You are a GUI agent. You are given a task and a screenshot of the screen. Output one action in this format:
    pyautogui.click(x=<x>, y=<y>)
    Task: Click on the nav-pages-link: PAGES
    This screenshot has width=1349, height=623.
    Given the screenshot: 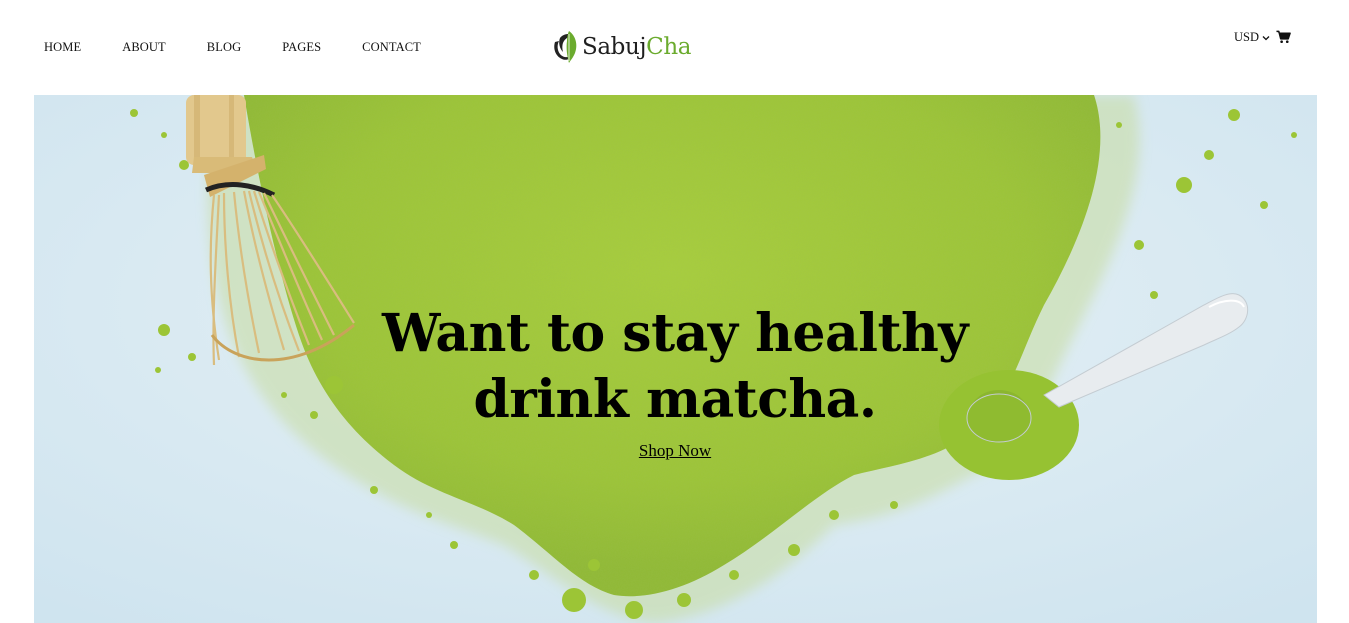 What is the action you would take?
    pyautogui.click(x=301, y=47)
    